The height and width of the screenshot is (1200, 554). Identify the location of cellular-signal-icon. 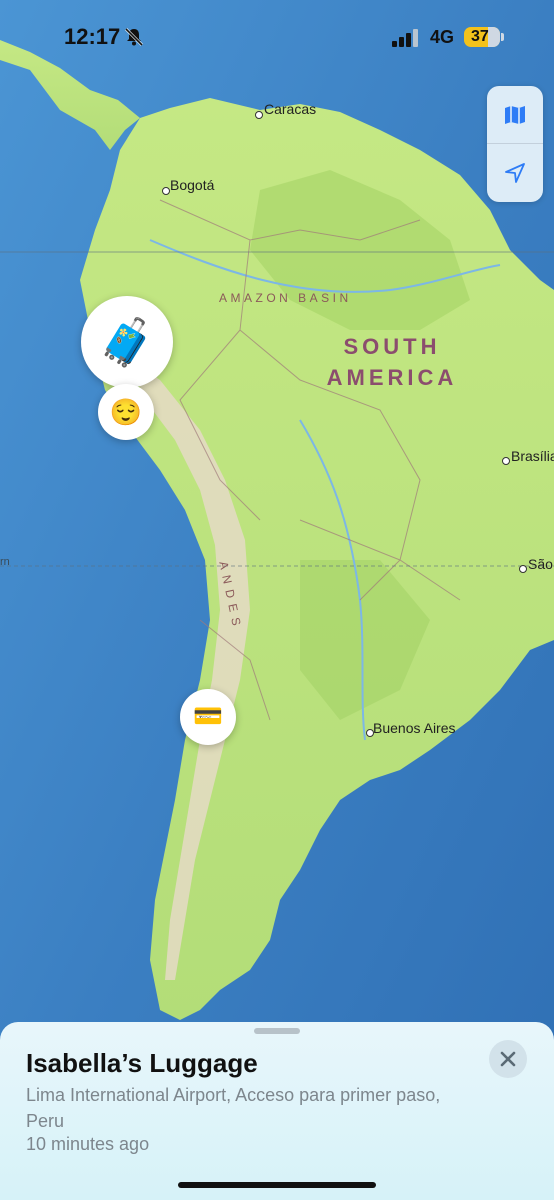
(405, 38).